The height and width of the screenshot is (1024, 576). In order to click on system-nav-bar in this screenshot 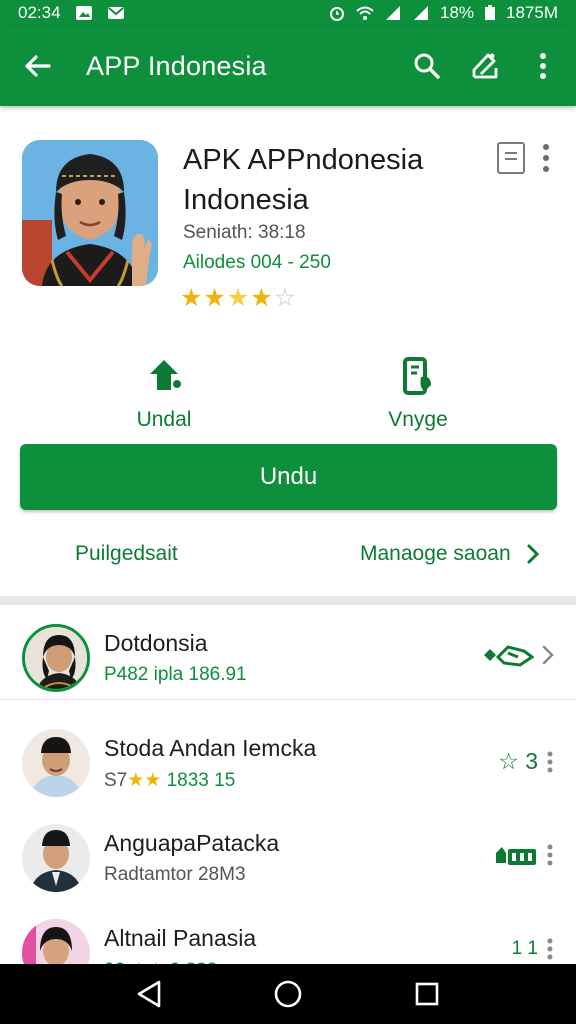, I will do `click(288, 994)`.